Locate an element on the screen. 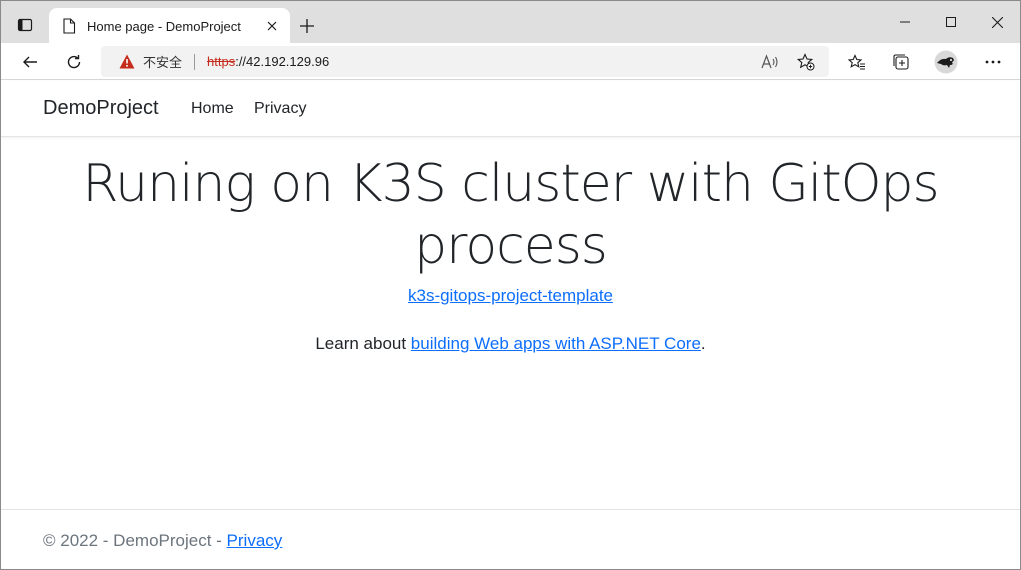 Image resolution: width=1021 pixels, height=570 pixels. aspnet-docs-link: building Web apps with ASP.NET Core is located at coordinates (556, 343).